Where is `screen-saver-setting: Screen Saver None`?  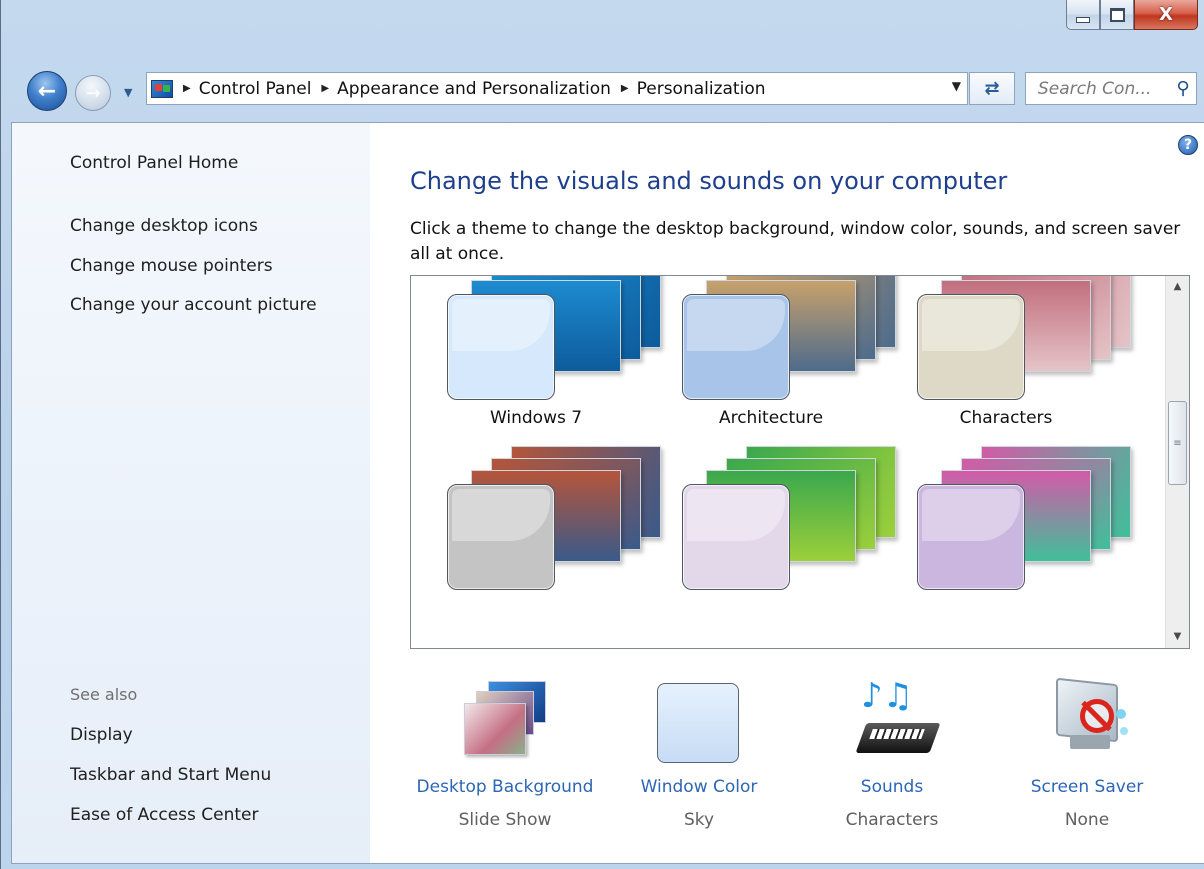
screen-saver-setting: Screen Saver None is located at coordinates (1087, 753).